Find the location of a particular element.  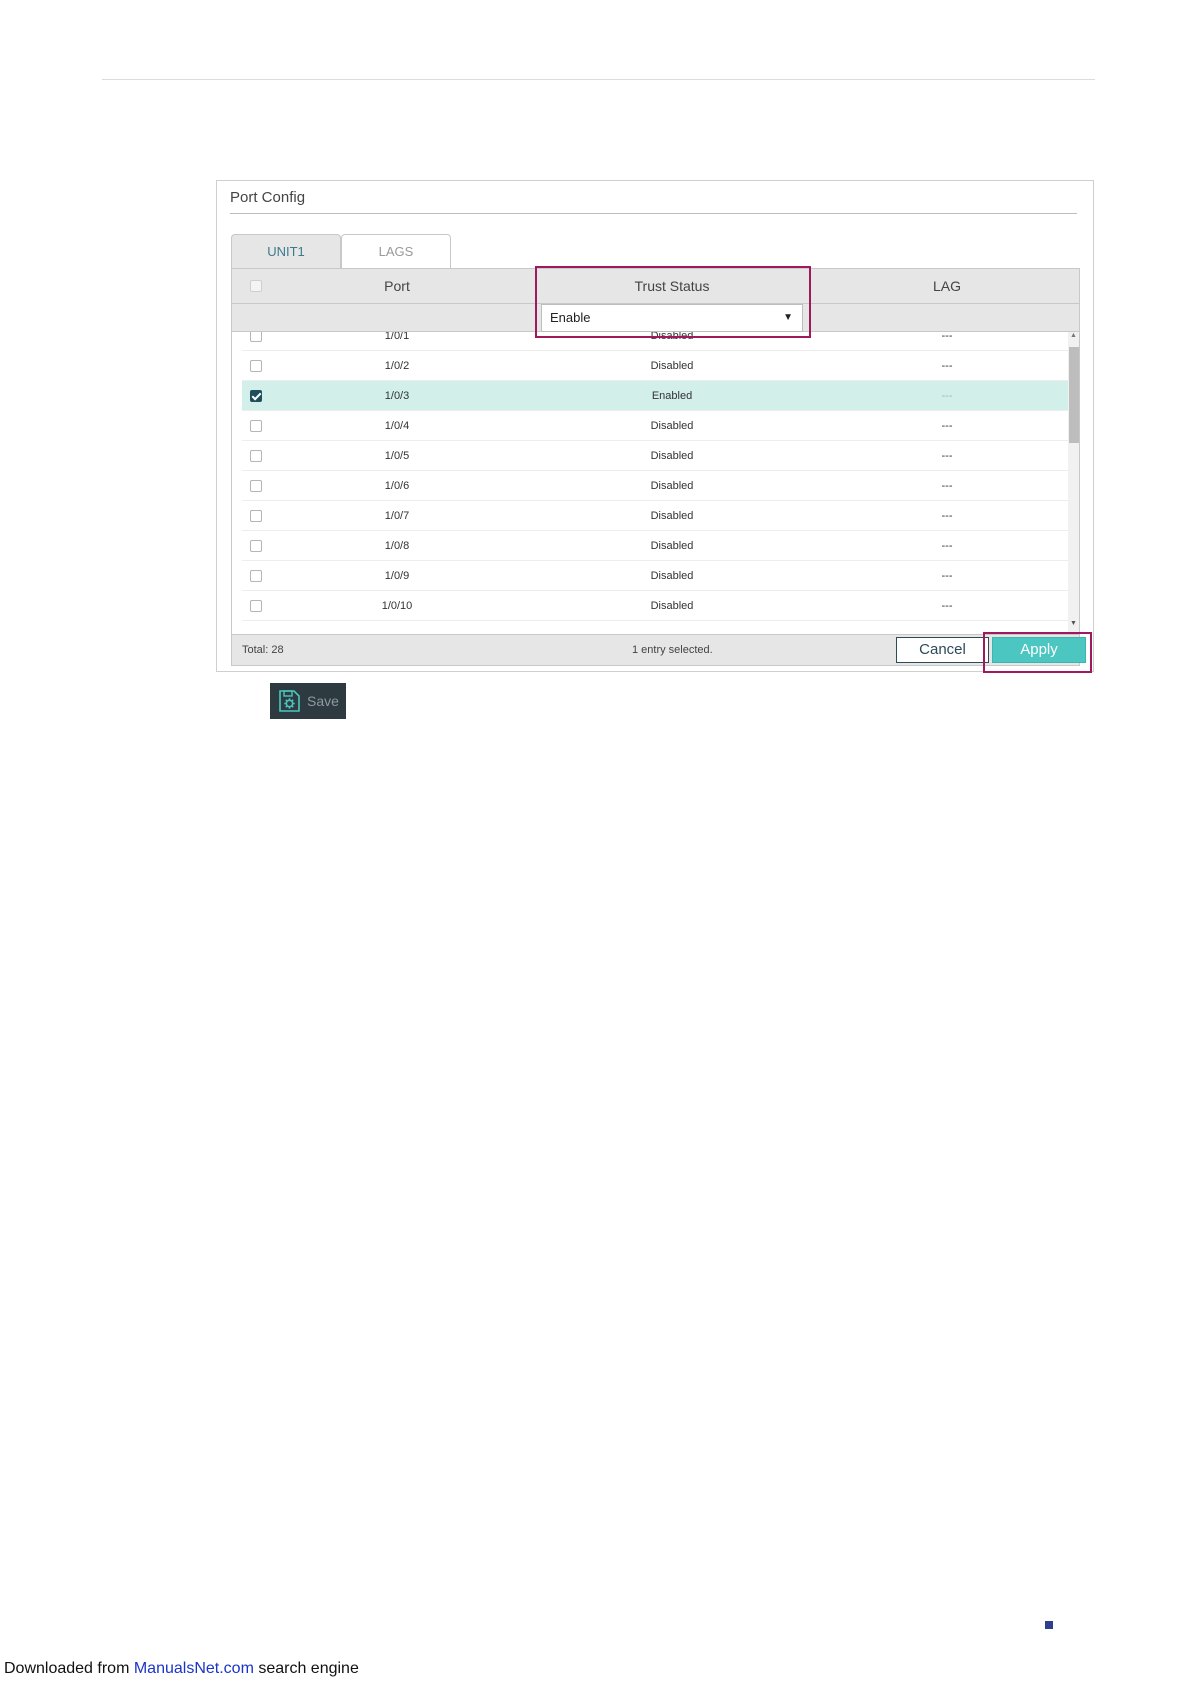

scroll-up-arrow-icon: ▲ is located at coordinates (1073, 338).